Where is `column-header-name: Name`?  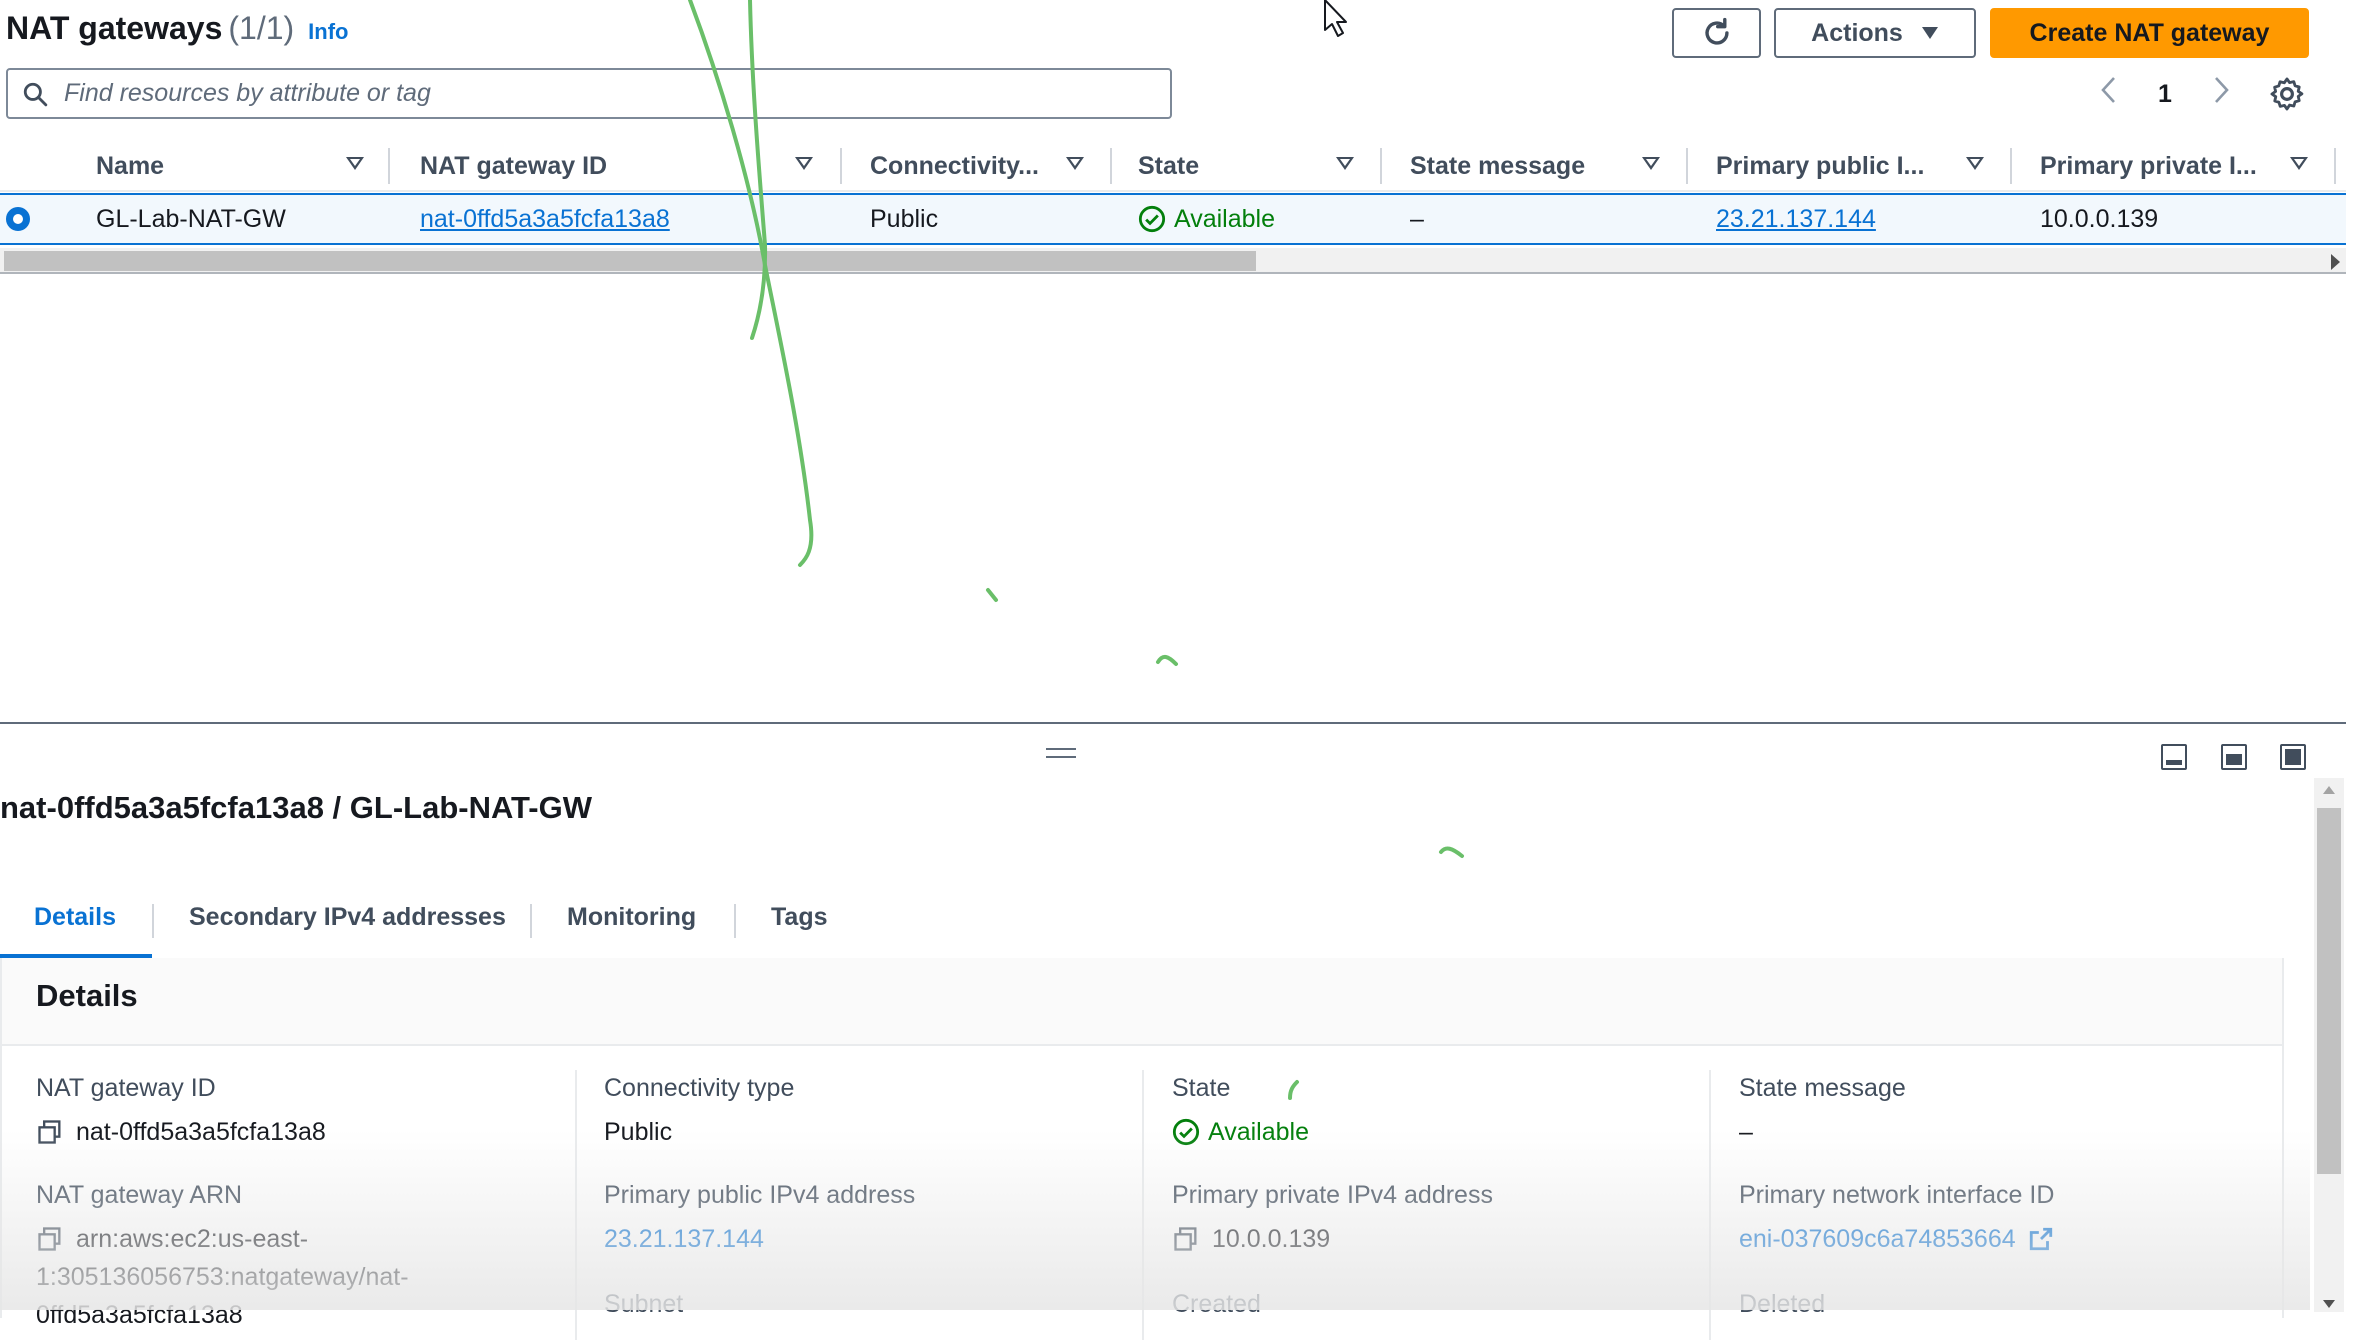 column-header-name: Name is located at coordinates (243, 166).